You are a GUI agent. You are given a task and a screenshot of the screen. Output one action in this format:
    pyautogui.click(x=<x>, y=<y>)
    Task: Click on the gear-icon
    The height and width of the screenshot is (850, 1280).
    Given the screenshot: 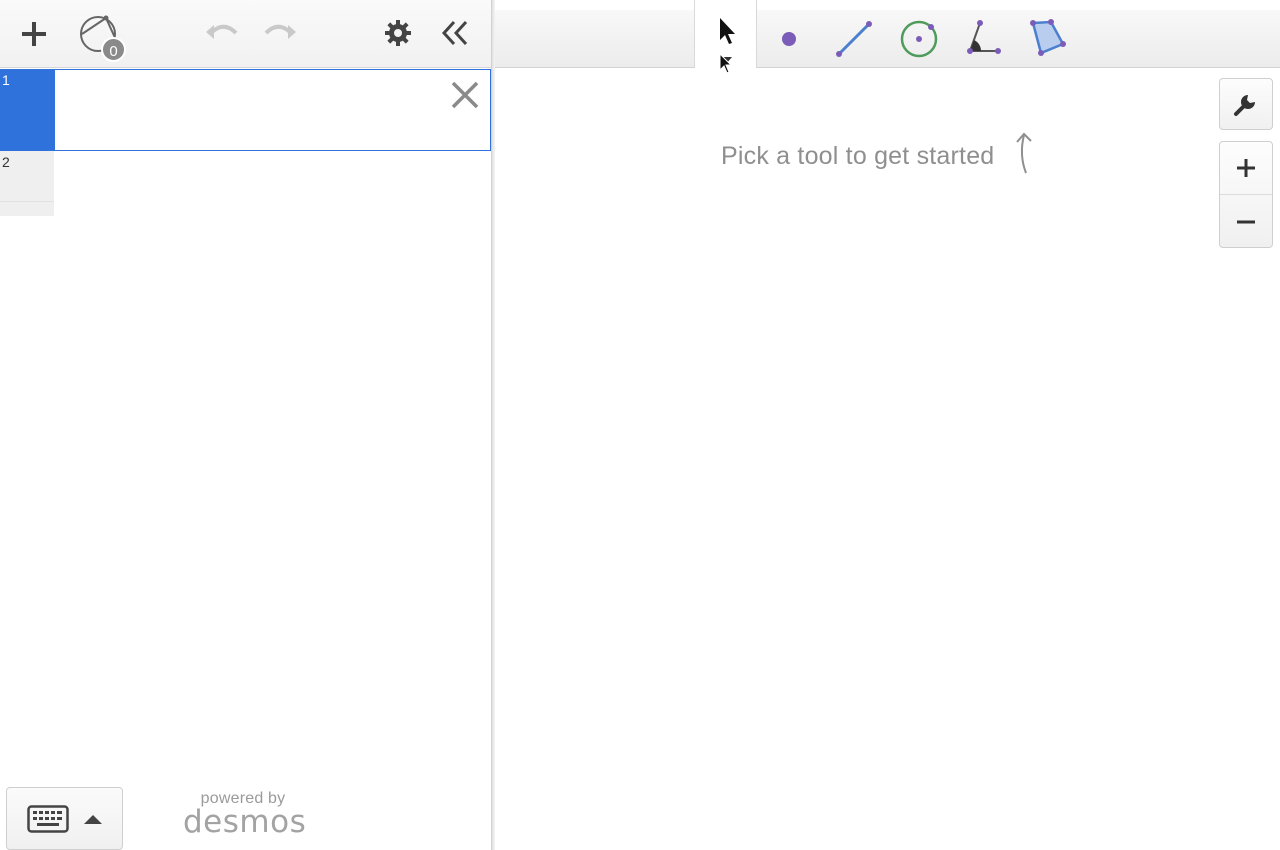 What is the action you would take?
    pyautogui.click(x=398, y=33)
    